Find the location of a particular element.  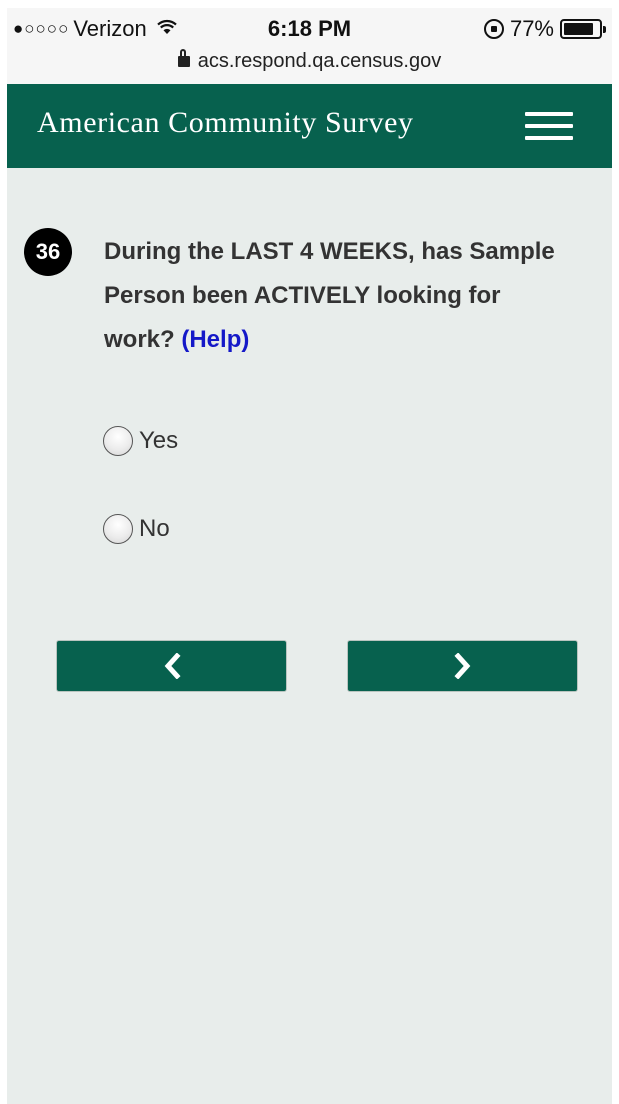

rotation-lock-icon is located at coordinates (493, 29).